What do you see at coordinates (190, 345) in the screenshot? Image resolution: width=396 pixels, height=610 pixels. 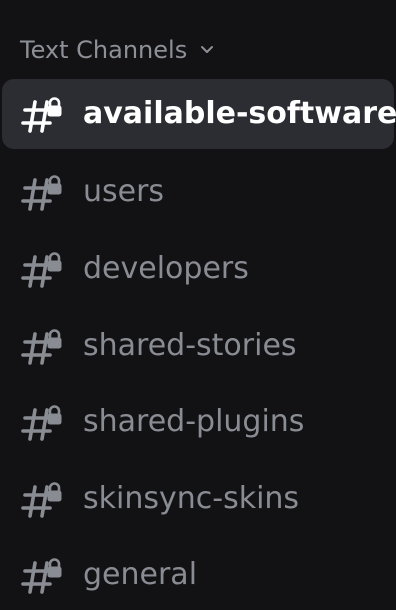 I see `channel-label: shared-stories` at bounding box center [190, 345].